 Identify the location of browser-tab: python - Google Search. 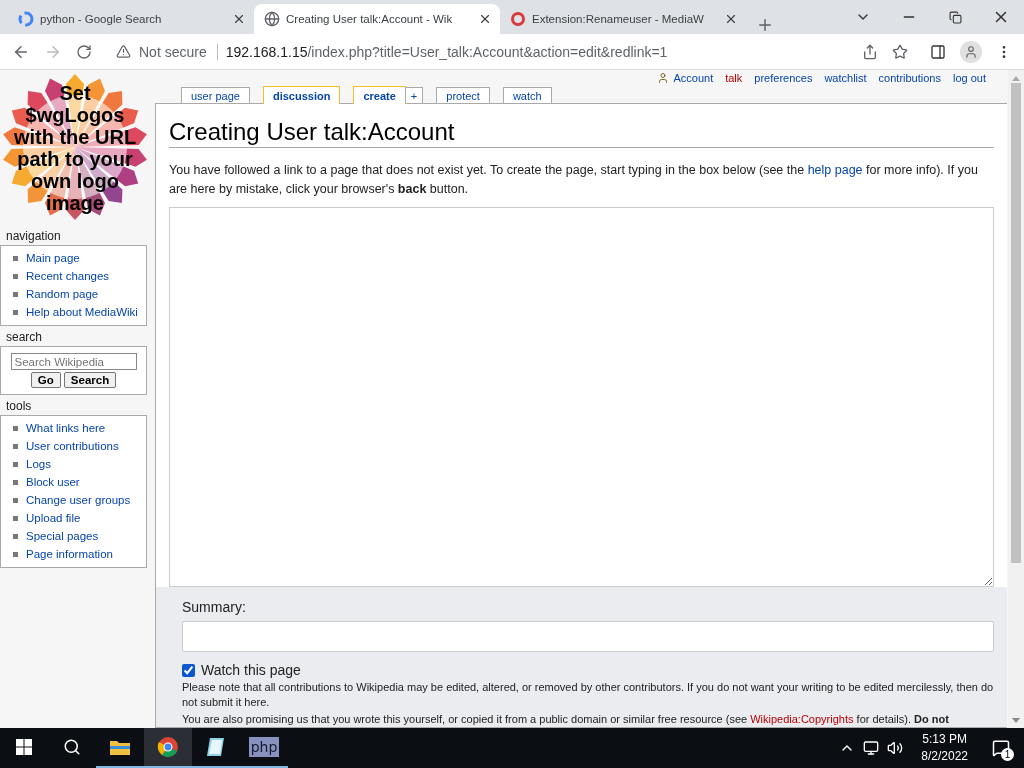
(131, 19).